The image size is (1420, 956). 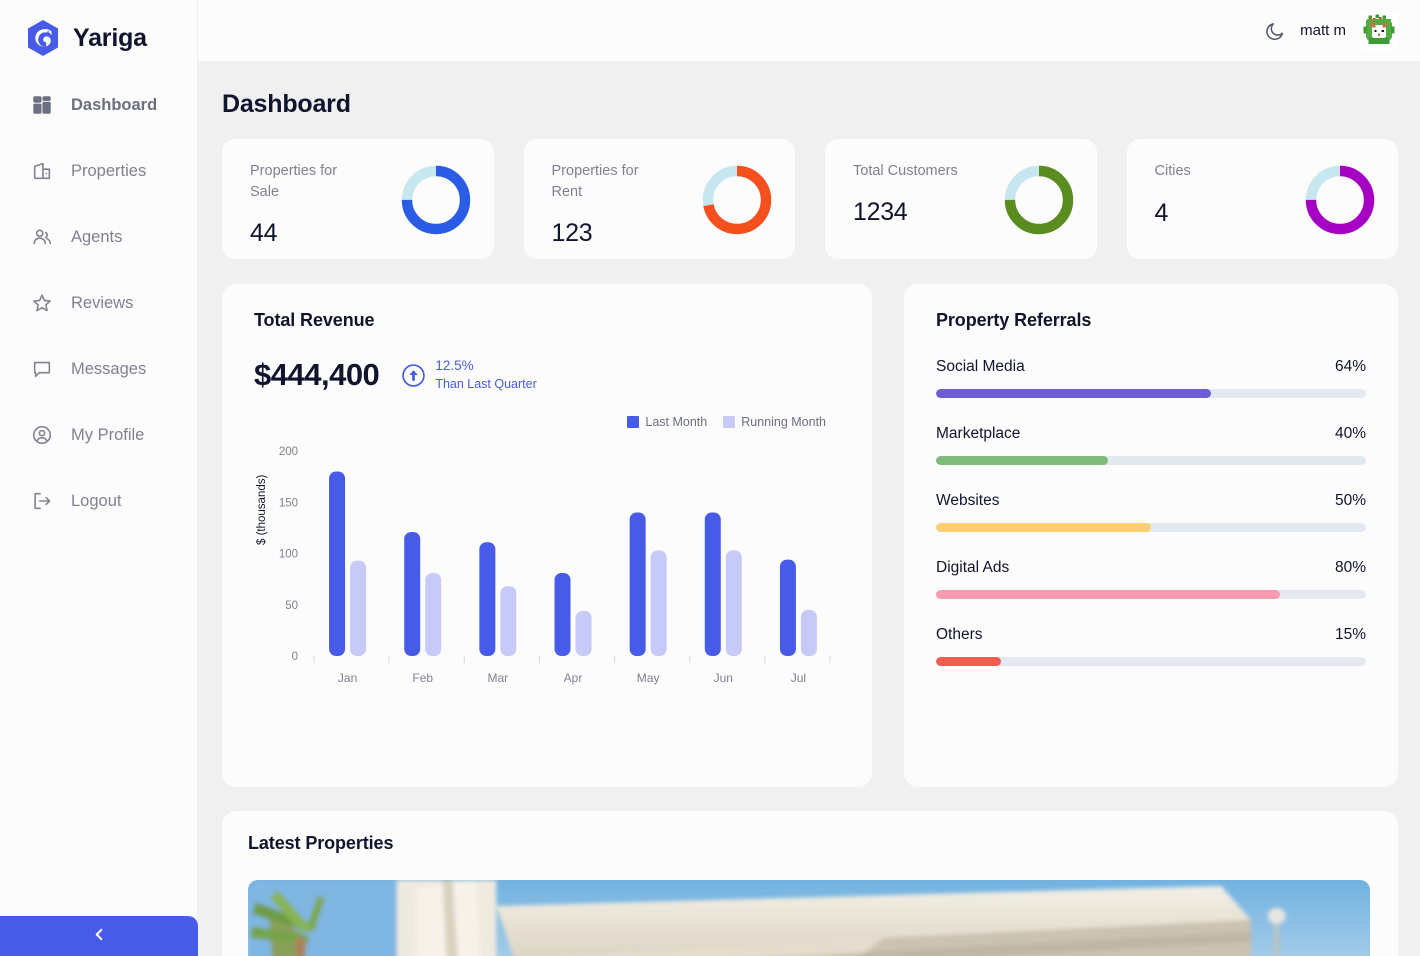 What do you see at coordinates (317, 374) in the screenshot?
I see `revenue-amount: $444,400` at bounding box center [317, 374].